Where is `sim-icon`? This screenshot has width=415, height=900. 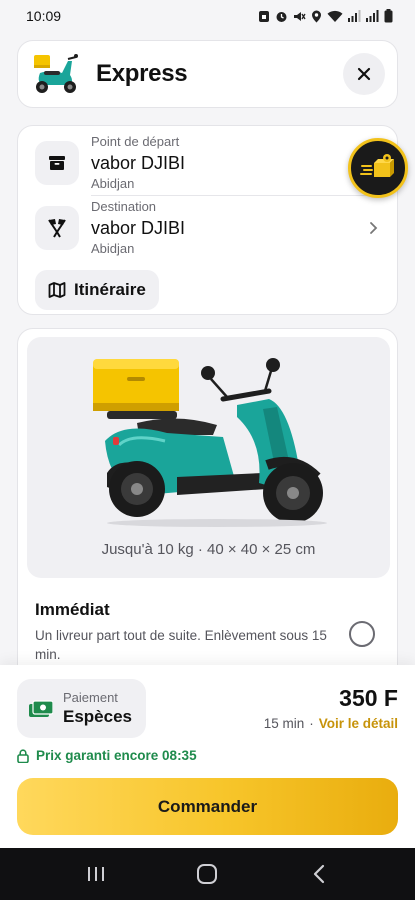 sim-icon is located at coordinates (264, 16).